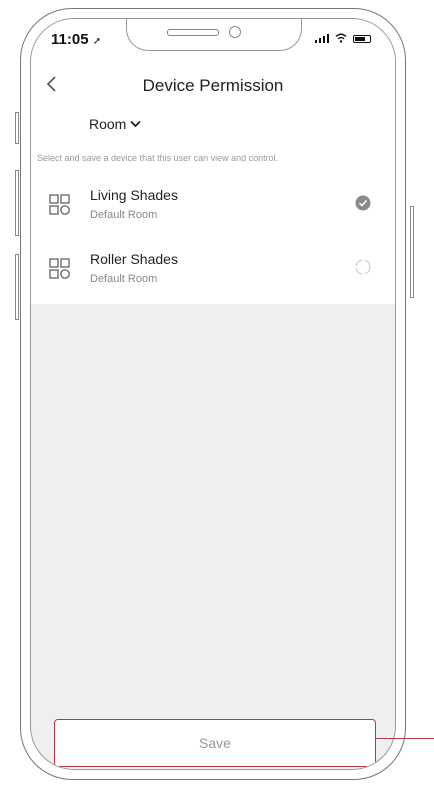 This screenshot has height=788, width=434. I want to click on notch, so click(214, 35).